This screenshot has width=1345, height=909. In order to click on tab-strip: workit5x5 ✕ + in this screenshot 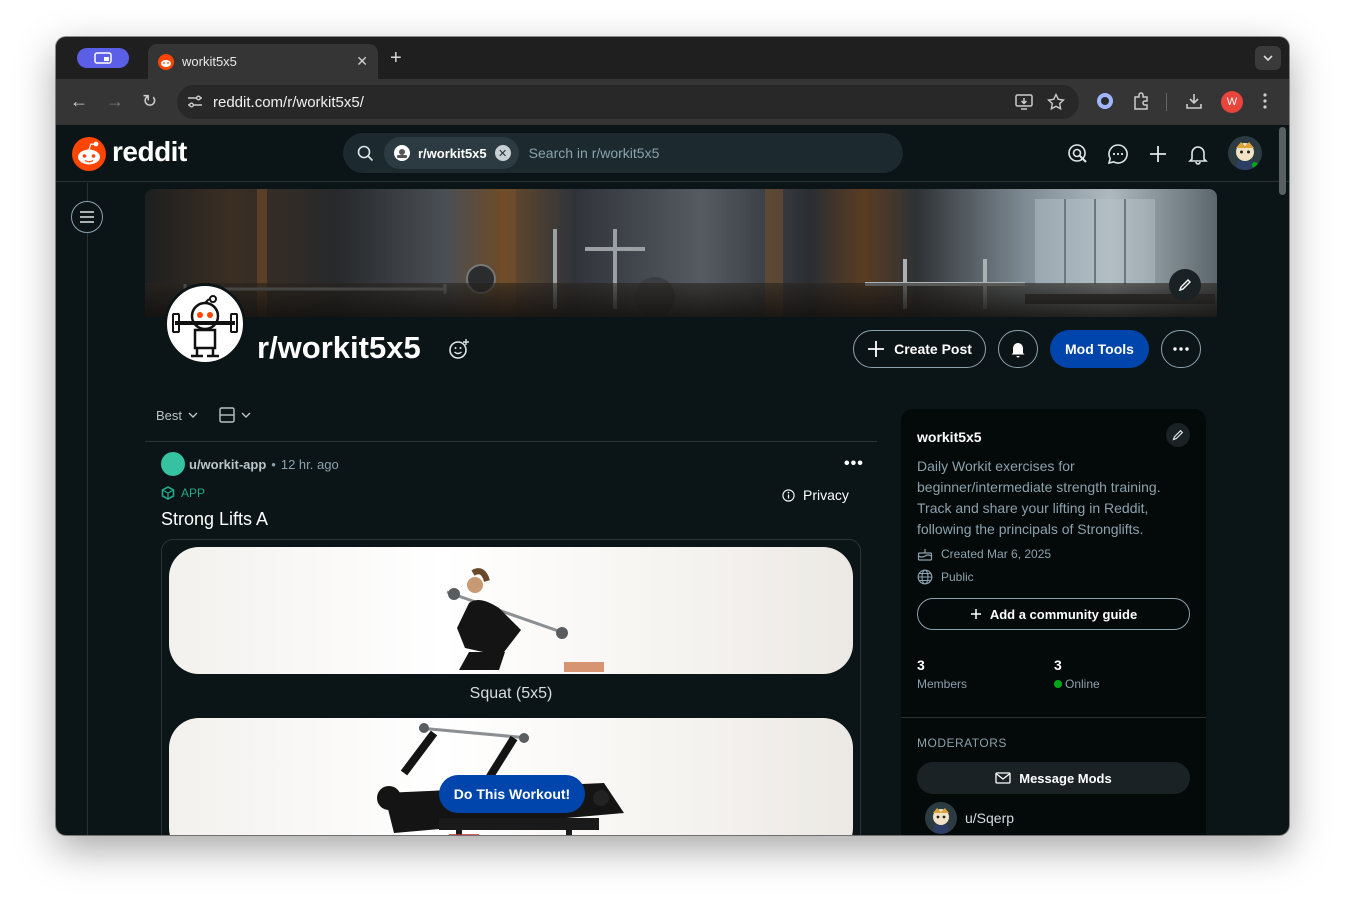, I will do `click(672, 58)`.